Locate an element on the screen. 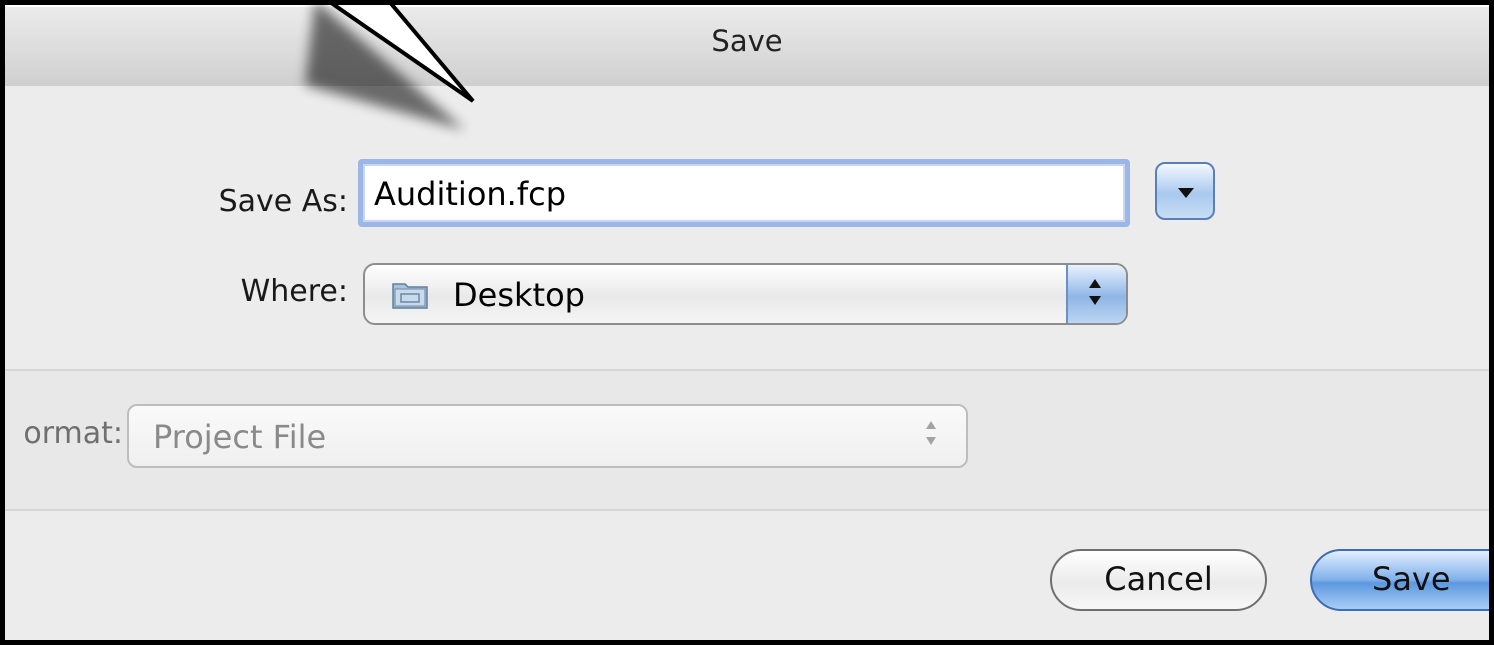 This screenshot has width=1494, height=645. up-down-arrows-icon is located at coordinates (933, 436).